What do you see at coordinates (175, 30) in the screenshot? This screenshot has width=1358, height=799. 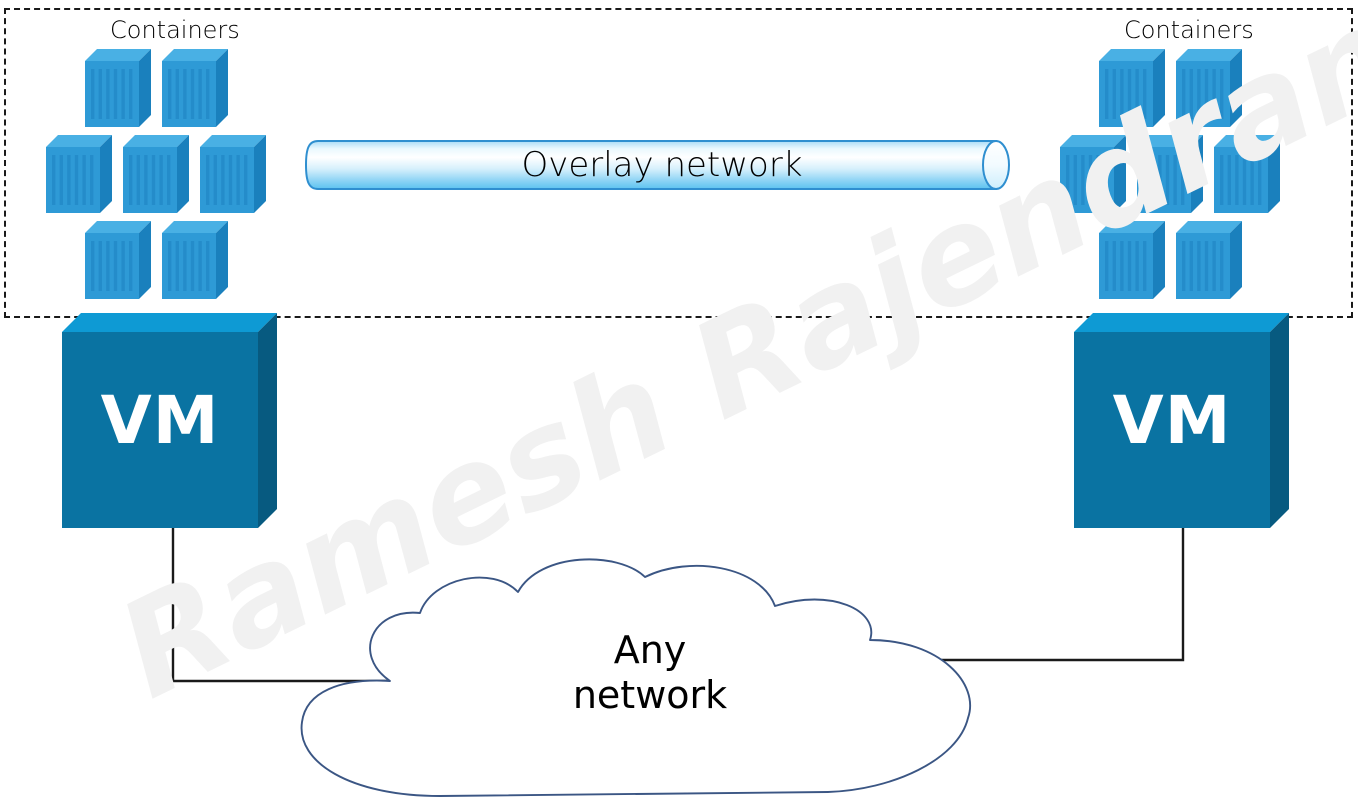 I see `containers-label-left: Containers` at bounding box center [175, 30].